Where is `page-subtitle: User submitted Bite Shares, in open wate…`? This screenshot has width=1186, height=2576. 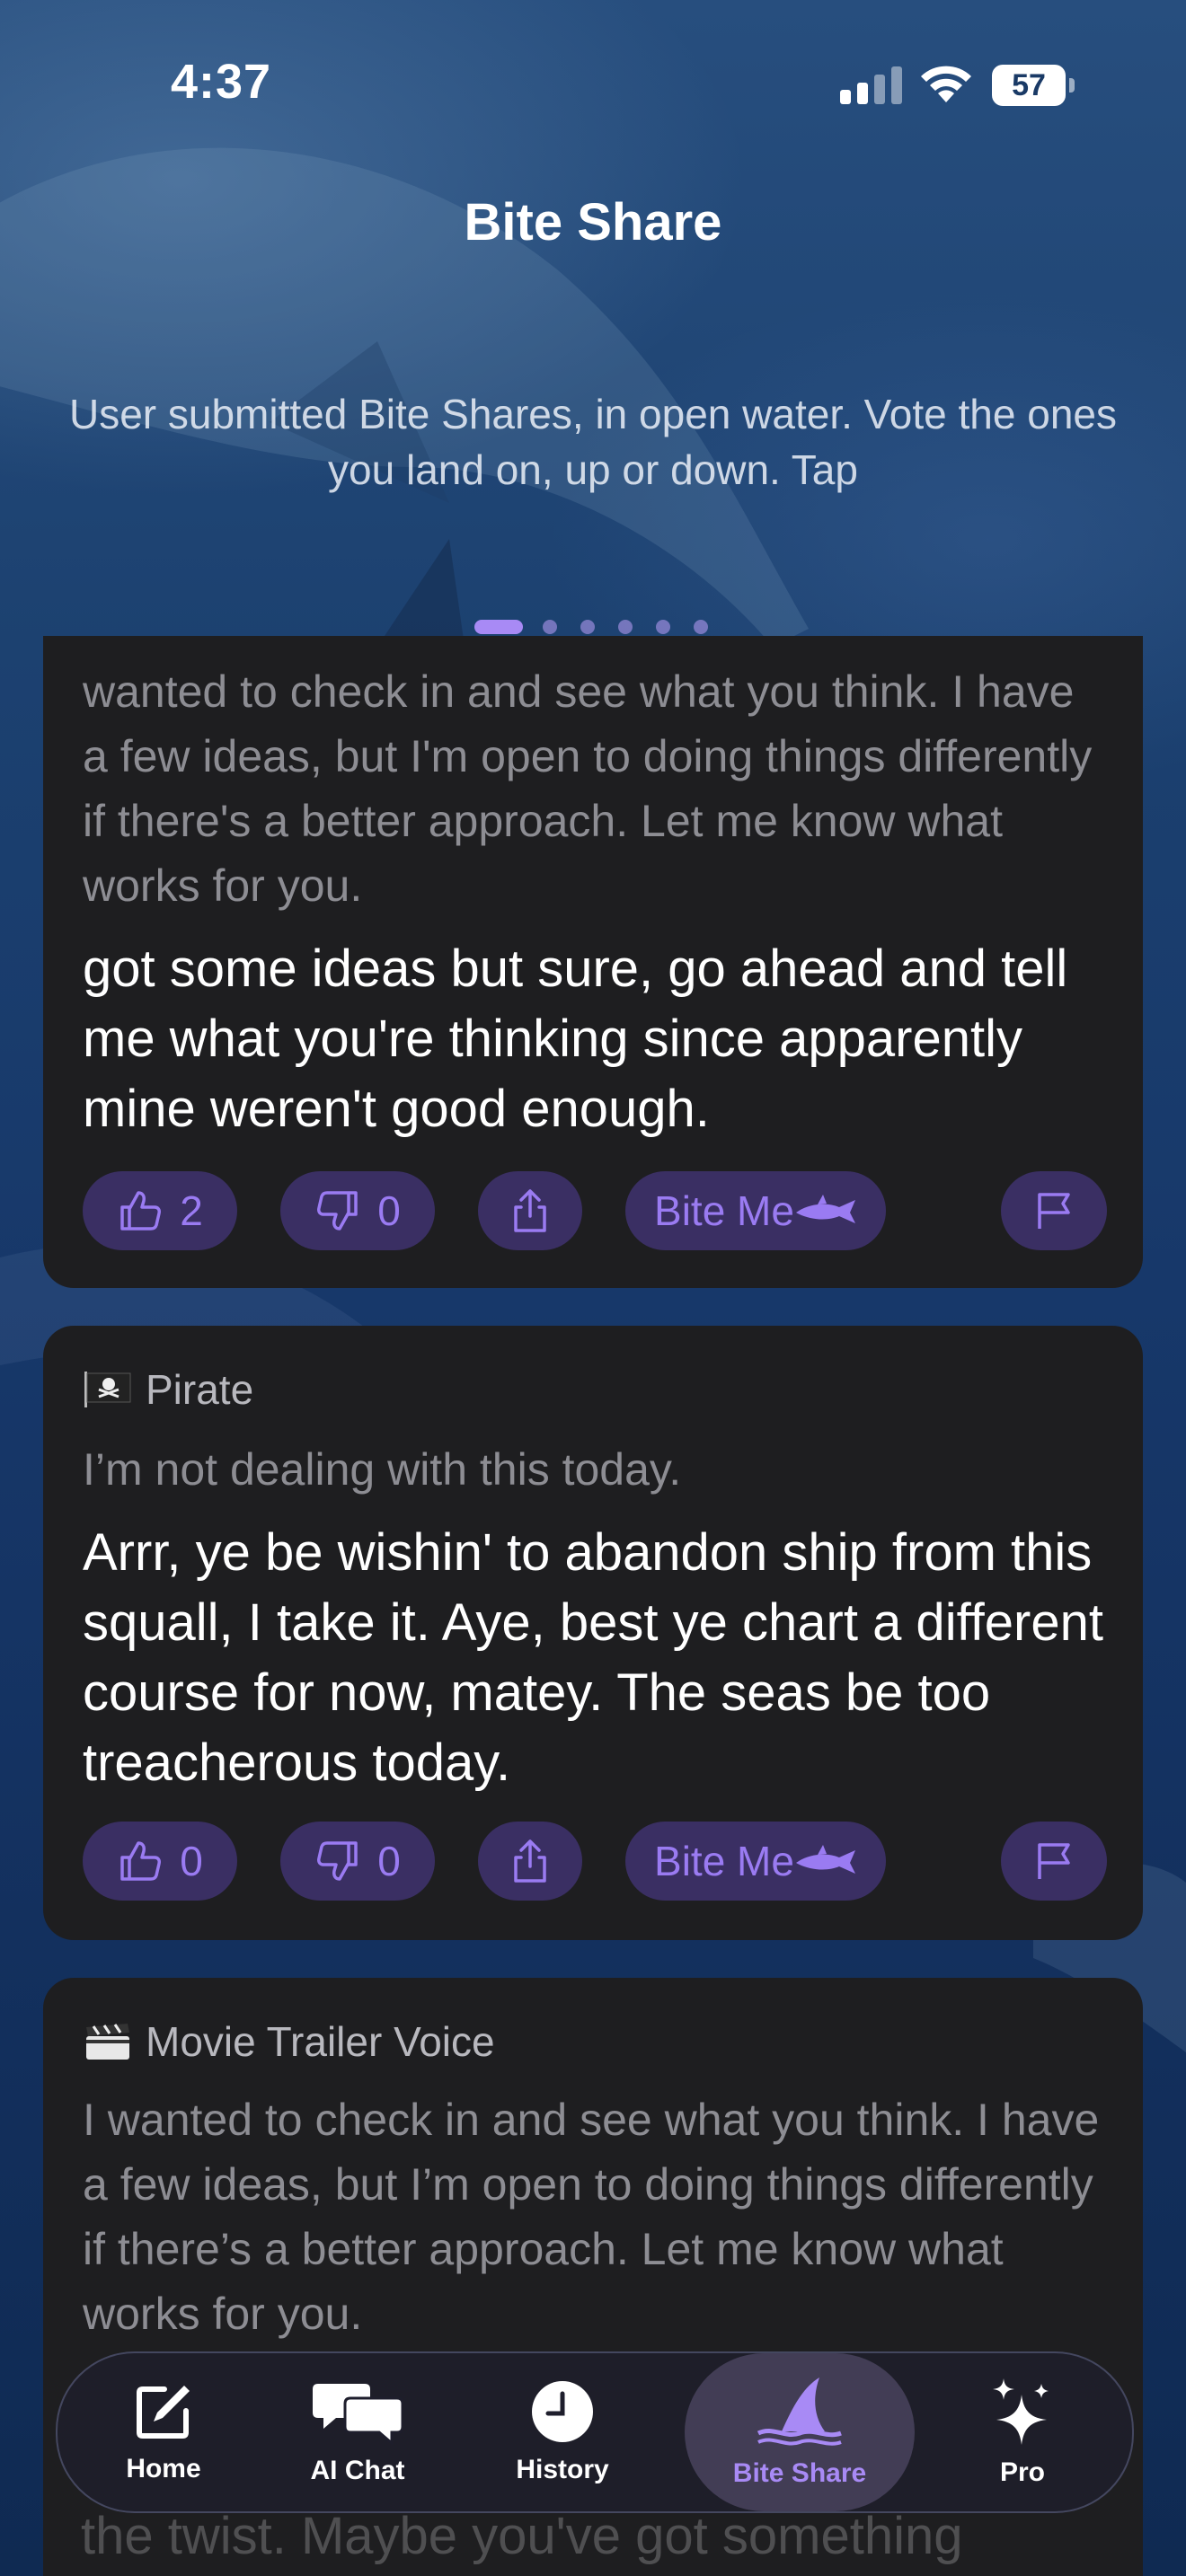 page-subtitle: User submitted Bite Shares, in open wate… is located at coordinates (592, 442).